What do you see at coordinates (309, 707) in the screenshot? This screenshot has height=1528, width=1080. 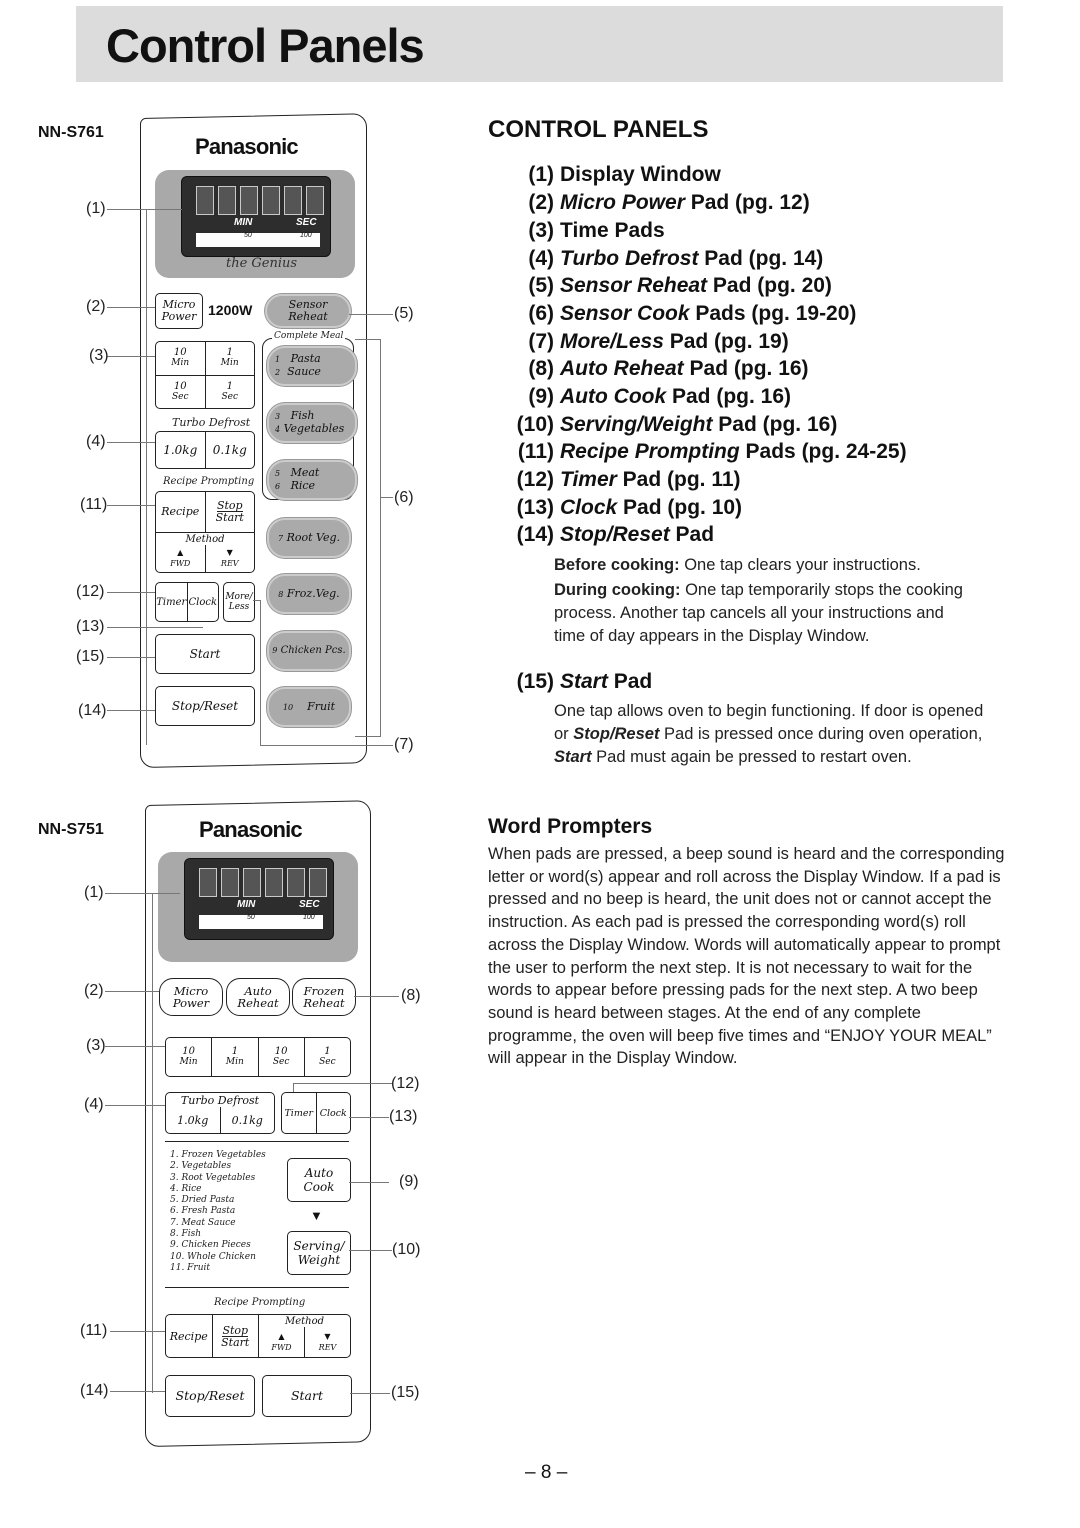 I see `sensor-cook-pad: 10 Fruit` at bounding box center [309, 707].